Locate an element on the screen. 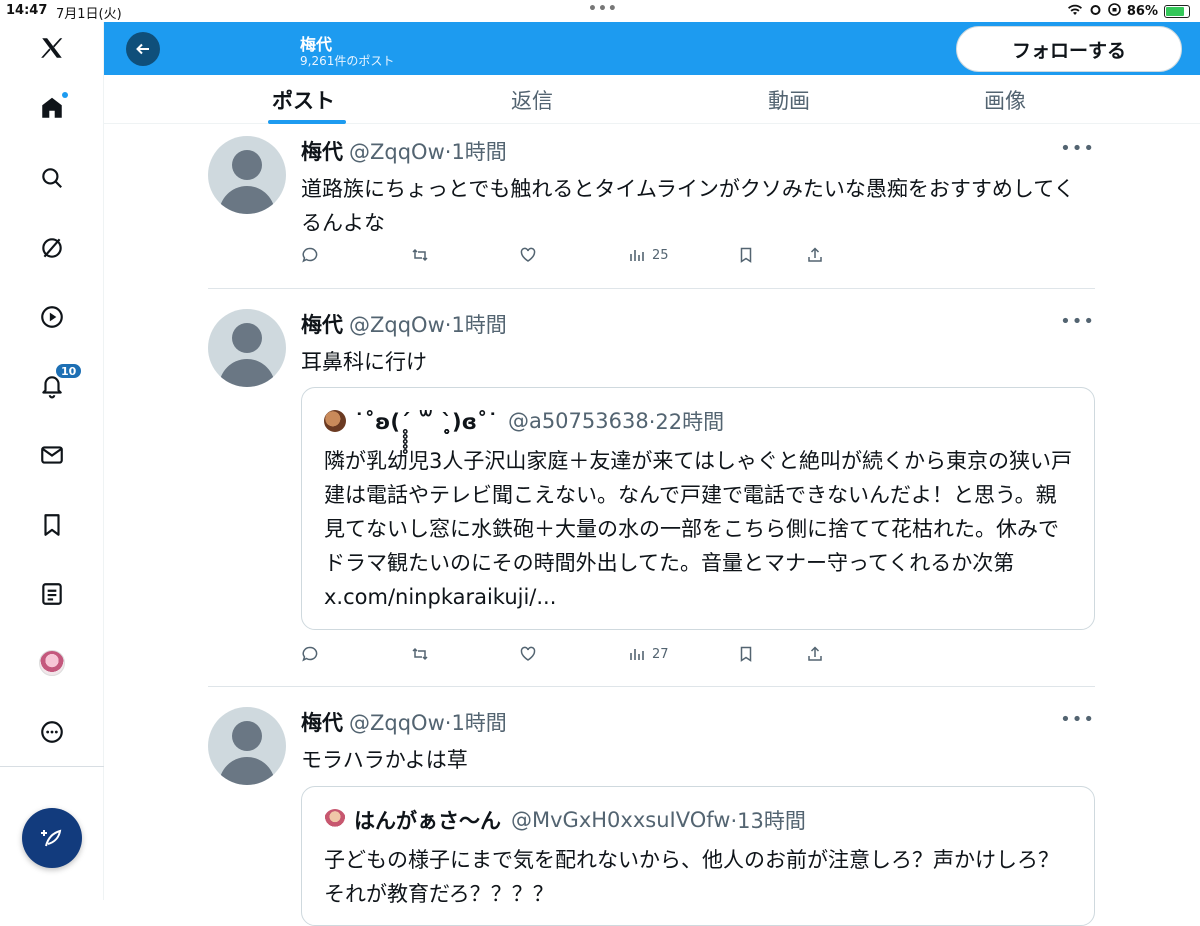  x-logo-icon is located at coordinates (52, 48).